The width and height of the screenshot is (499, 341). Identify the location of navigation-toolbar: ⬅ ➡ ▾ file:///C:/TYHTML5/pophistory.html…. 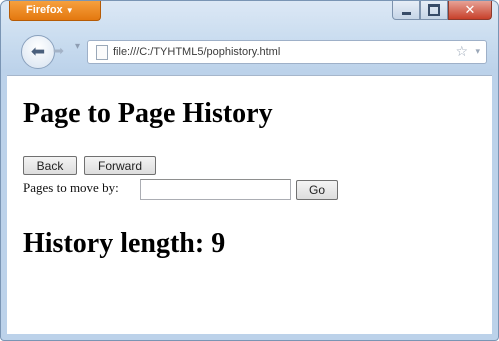
(249, 53).